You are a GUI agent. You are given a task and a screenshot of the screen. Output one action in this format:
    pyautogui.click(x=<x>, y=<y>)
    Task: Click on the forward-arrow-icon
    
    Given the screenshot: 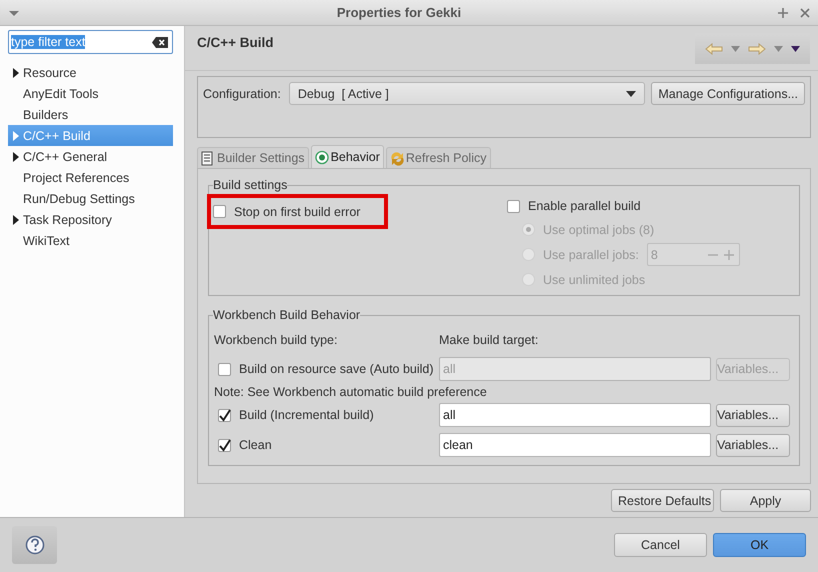 What is the action you would take?
    pyautogui.click(x=757, y=48)
    